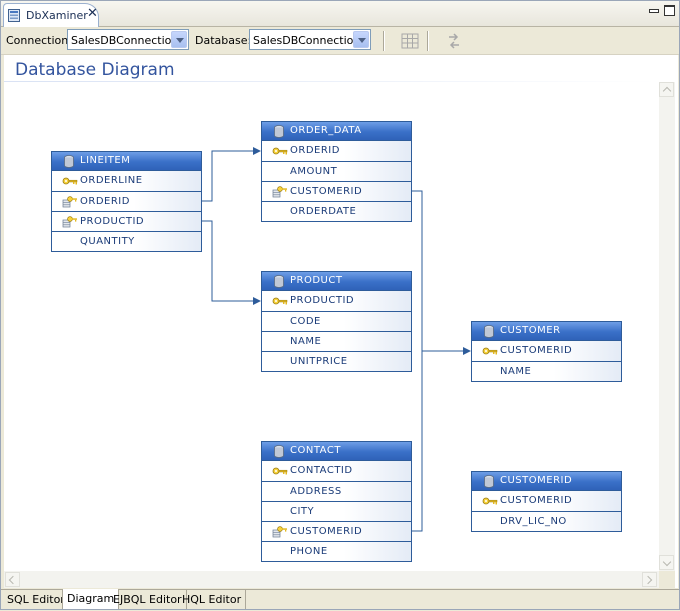 The image size is (680, 611). Describe the element at coordinates (111, 180) in the screenshot. I see `column-label: ORDERLINE` at that location.